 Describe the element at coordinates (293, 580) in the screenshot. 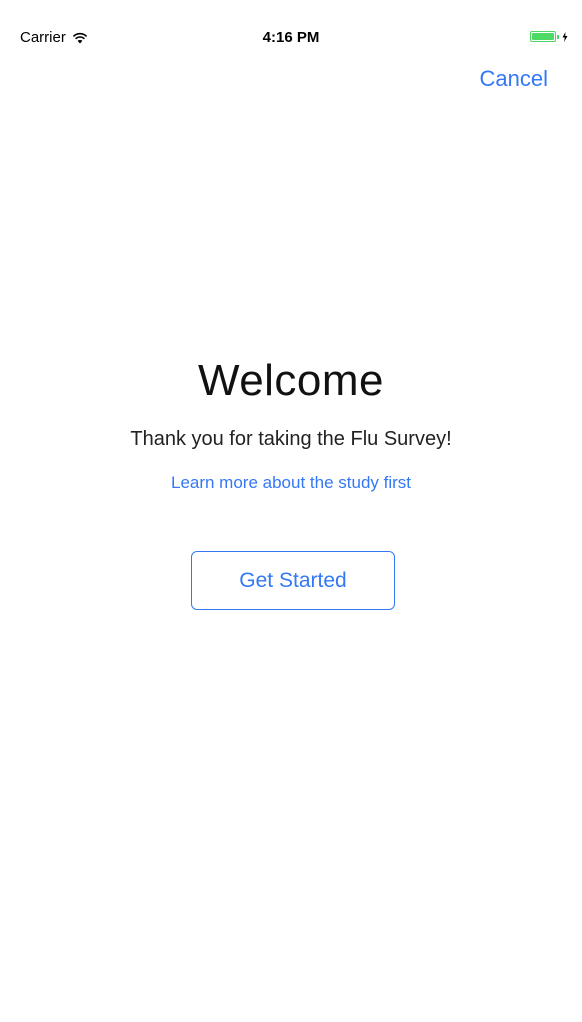

I see `get-started-button: Get Started` at that location.